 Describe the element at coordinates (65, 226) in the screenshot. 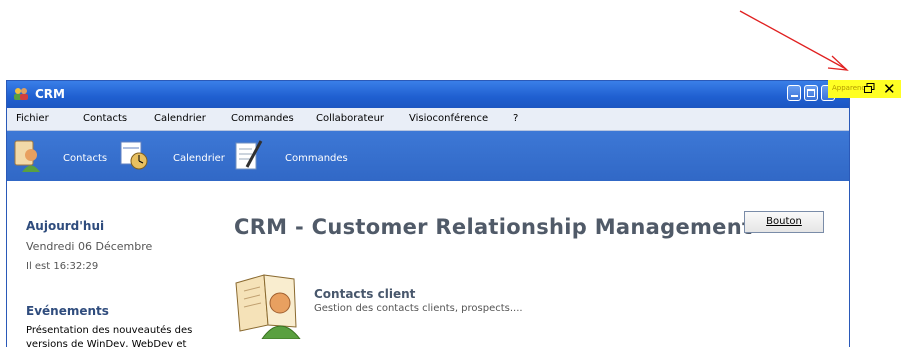

I see `today-heading: Aujourd'hui` at that location.